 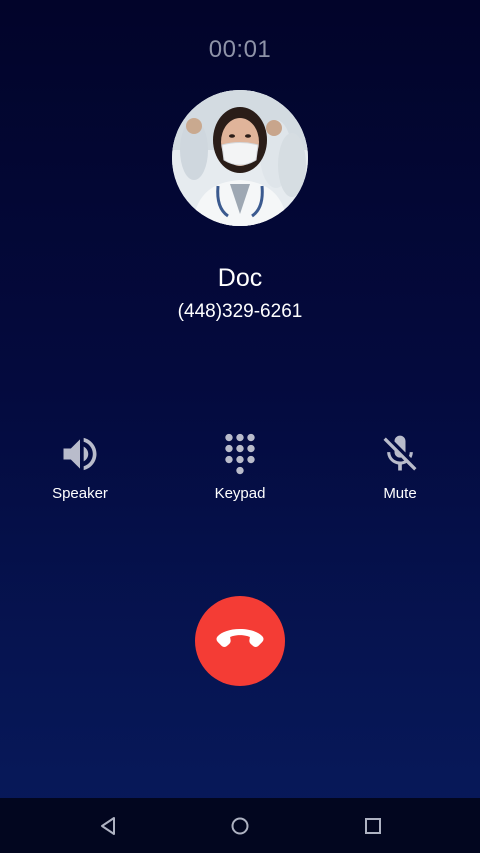 I want to click on dialpad-icon, so click(x=240, y=454).